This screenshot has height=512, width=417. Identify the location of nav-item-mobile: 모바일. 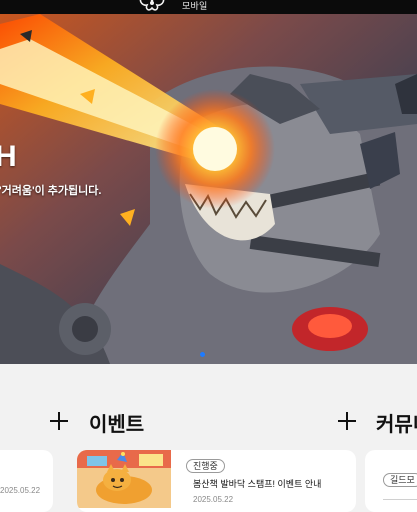
(194, 6).